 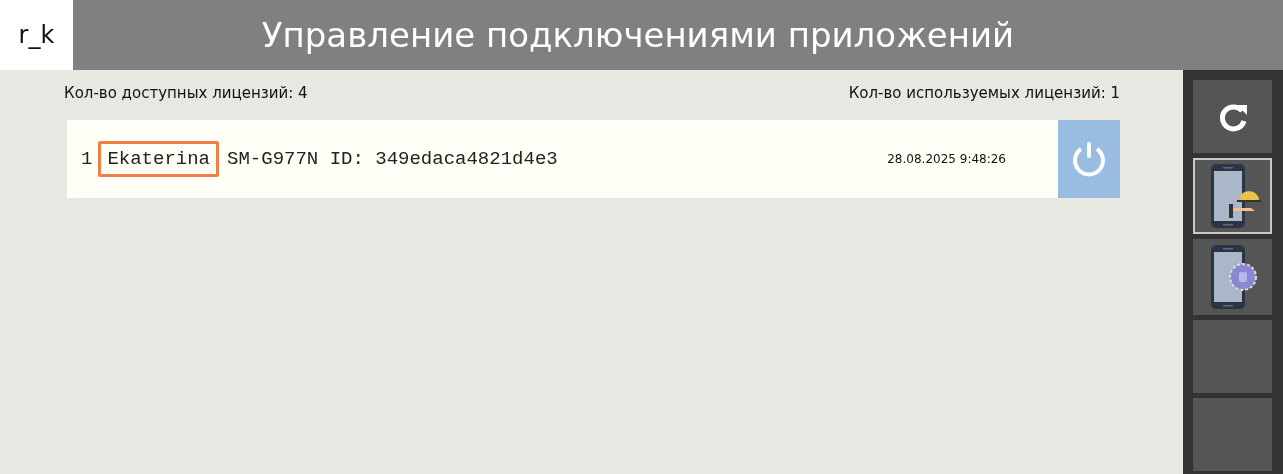 What do you see at coordinates (392, 159) in the screenshot?
I see `device-id: SM-G977N ID: 349edaca4821d4e3` at bounding box center [392, 159].